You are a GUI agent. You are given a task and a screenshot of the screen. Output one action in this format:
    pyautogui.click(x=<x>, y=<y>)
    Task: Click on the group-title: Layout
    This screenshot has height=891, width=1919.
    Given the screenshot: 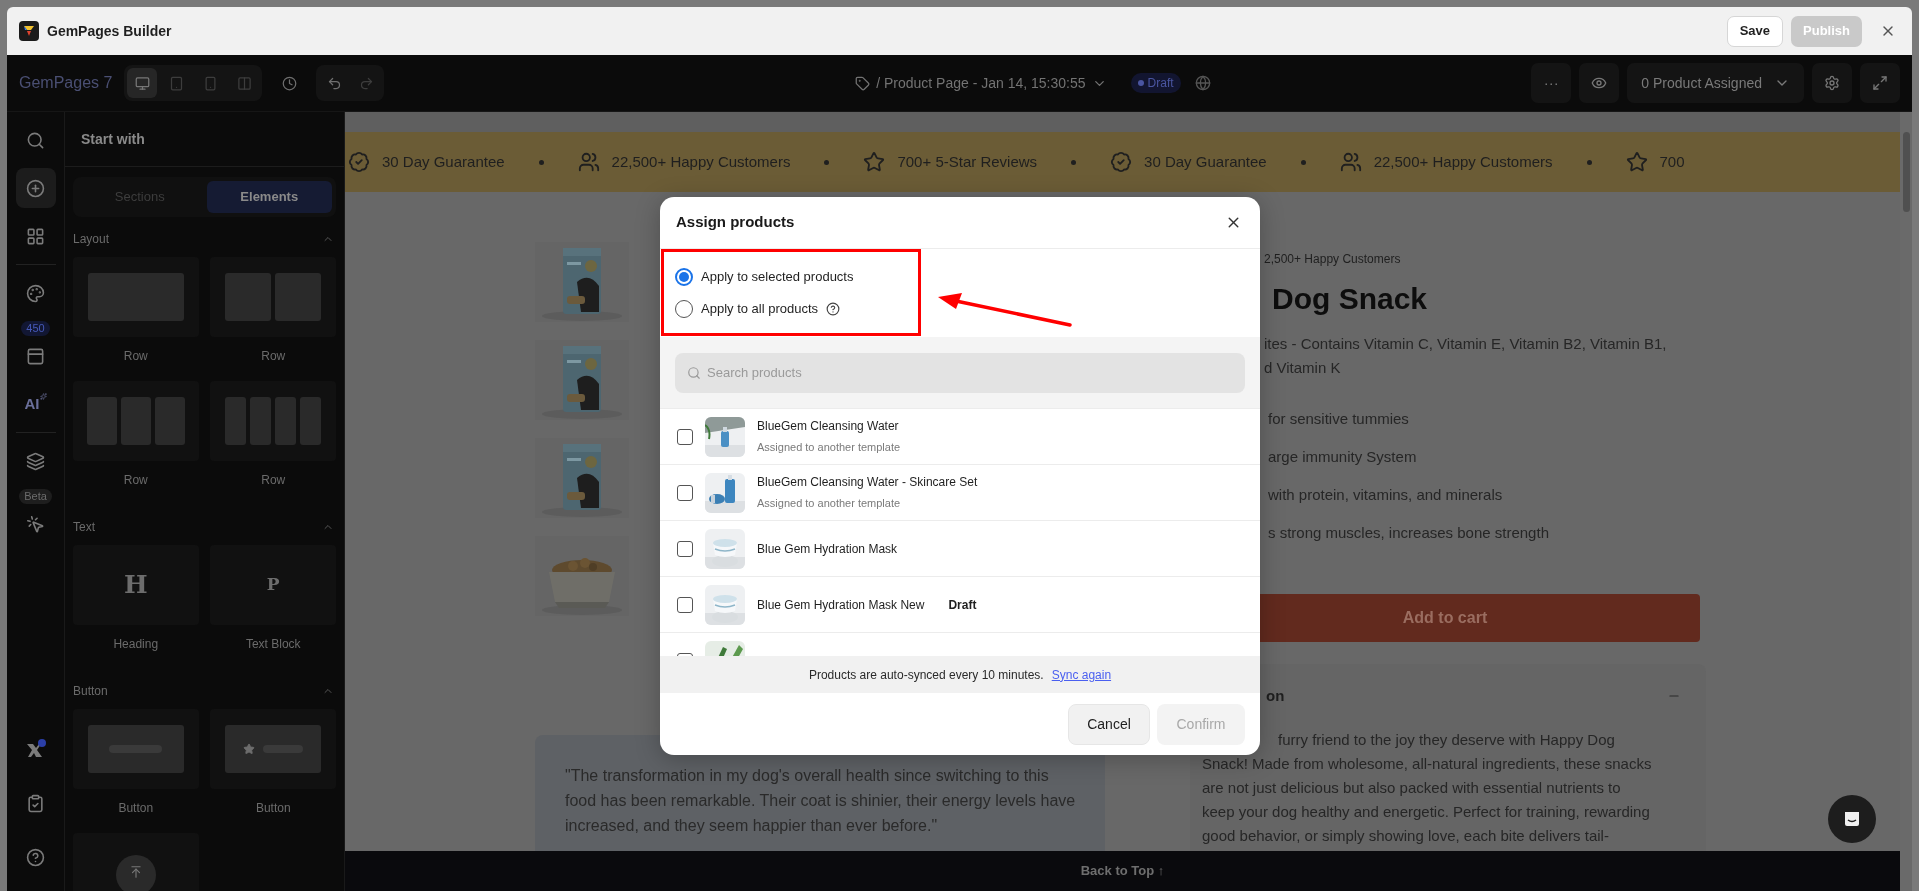 What is the action you would take?
    pyautogui.click(x=91, y=239)
    